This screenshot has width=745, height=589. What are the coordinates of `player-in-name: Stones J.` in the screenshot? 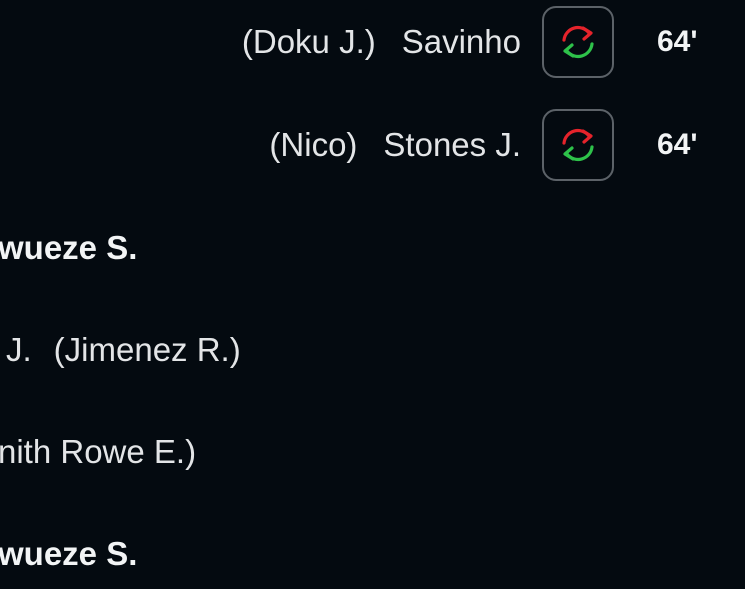 It's located at (452, 144).